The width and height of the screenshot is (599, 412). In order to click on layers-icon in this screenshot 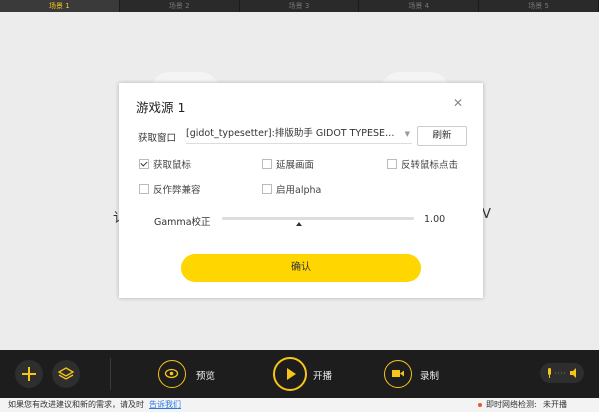, I will do `click(66, 373)`.